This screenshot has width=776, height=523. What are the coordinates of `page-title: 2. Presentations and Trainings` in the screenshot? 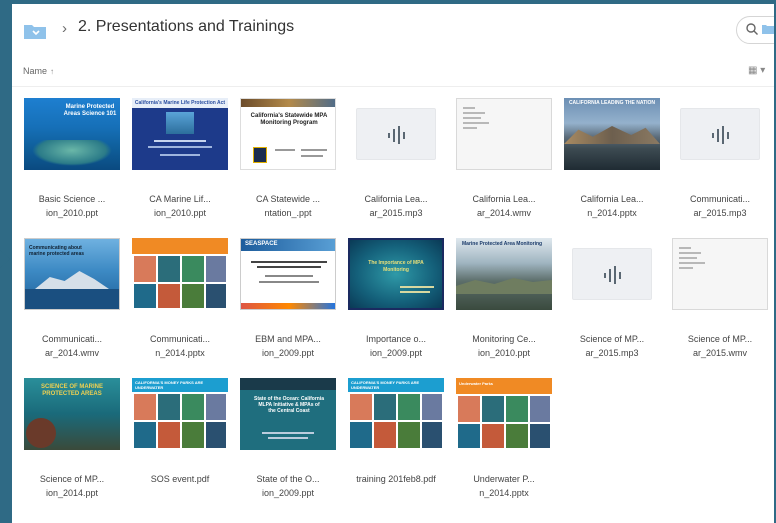 It's located at (186, 26).